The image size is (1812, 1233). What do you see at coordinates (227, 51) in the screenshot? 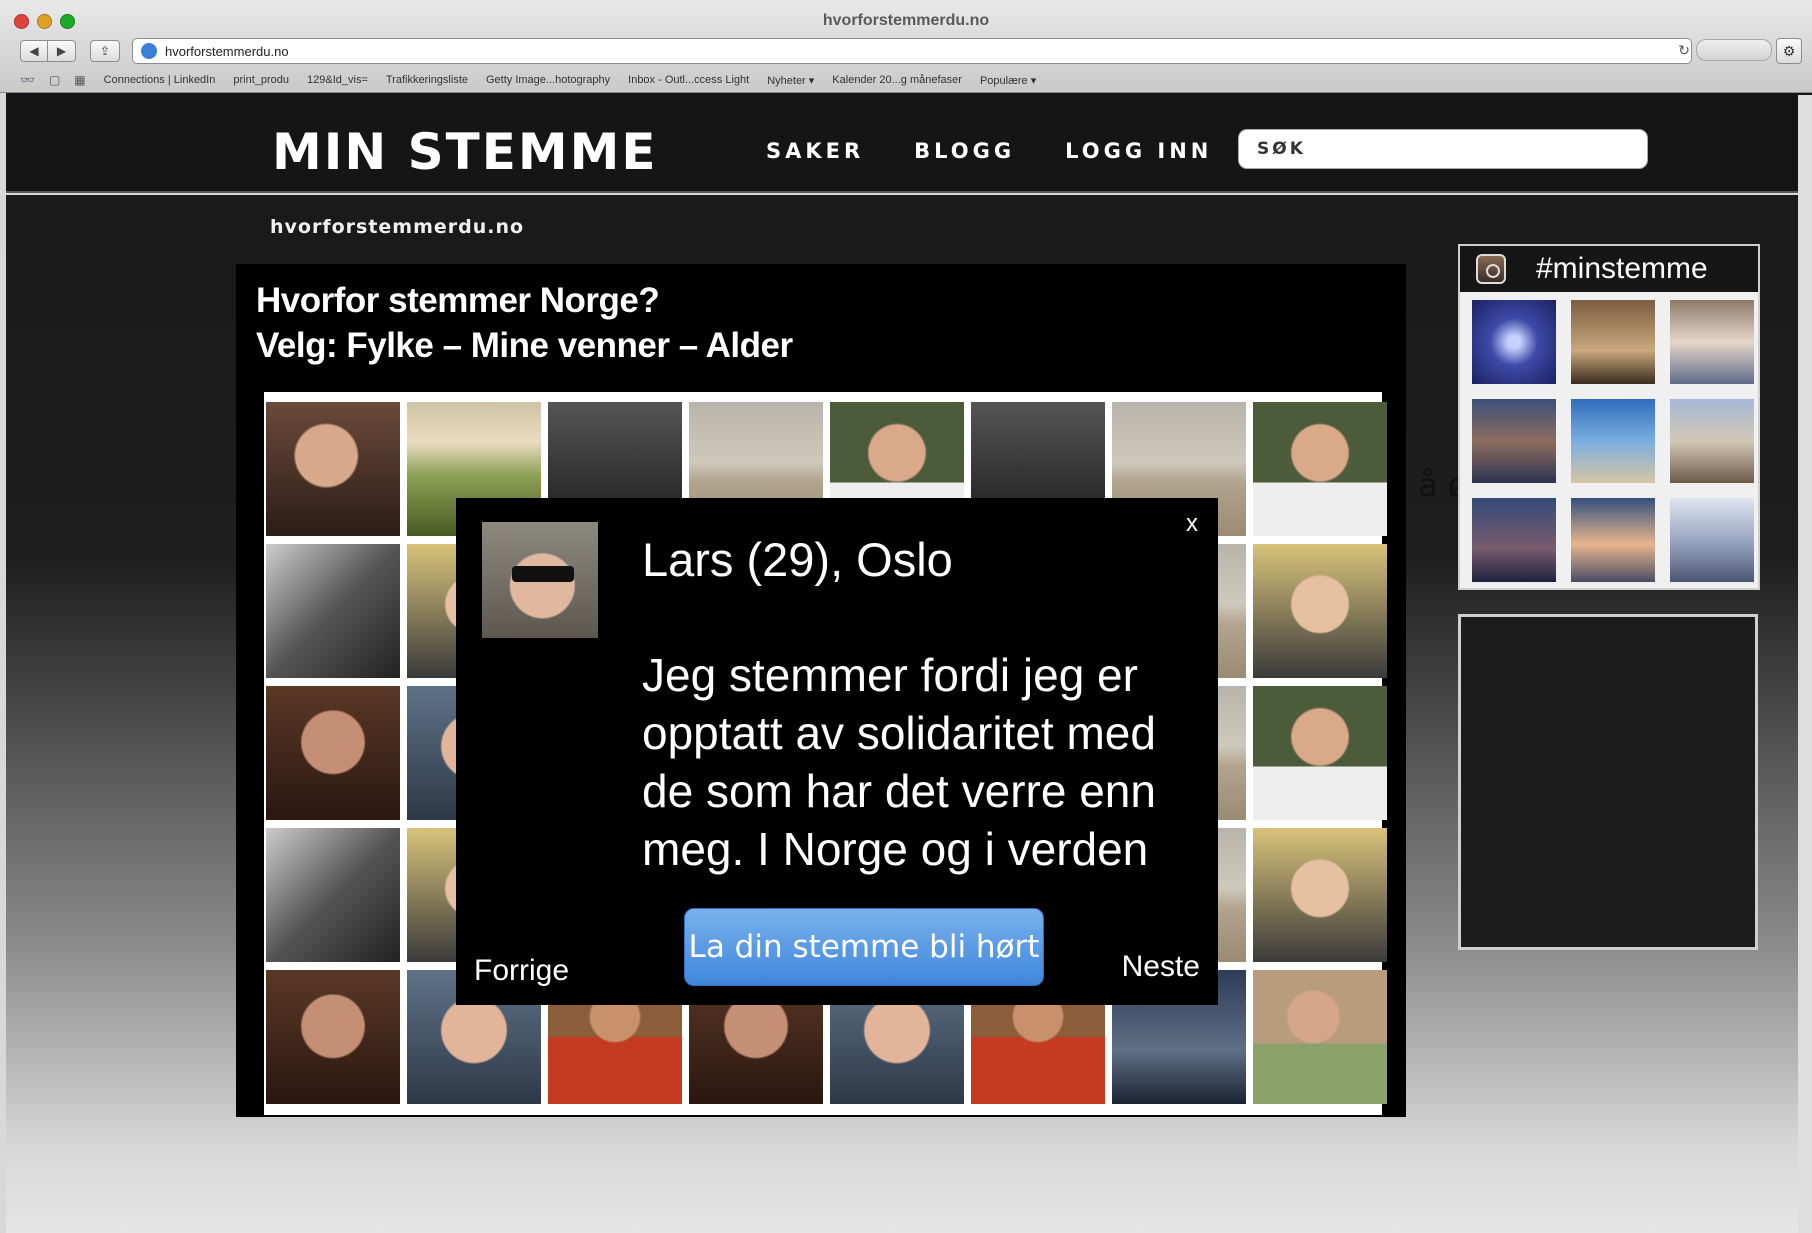
I see `address-url: hvorforstemmerdu.no` at bounding box center [227, 51].